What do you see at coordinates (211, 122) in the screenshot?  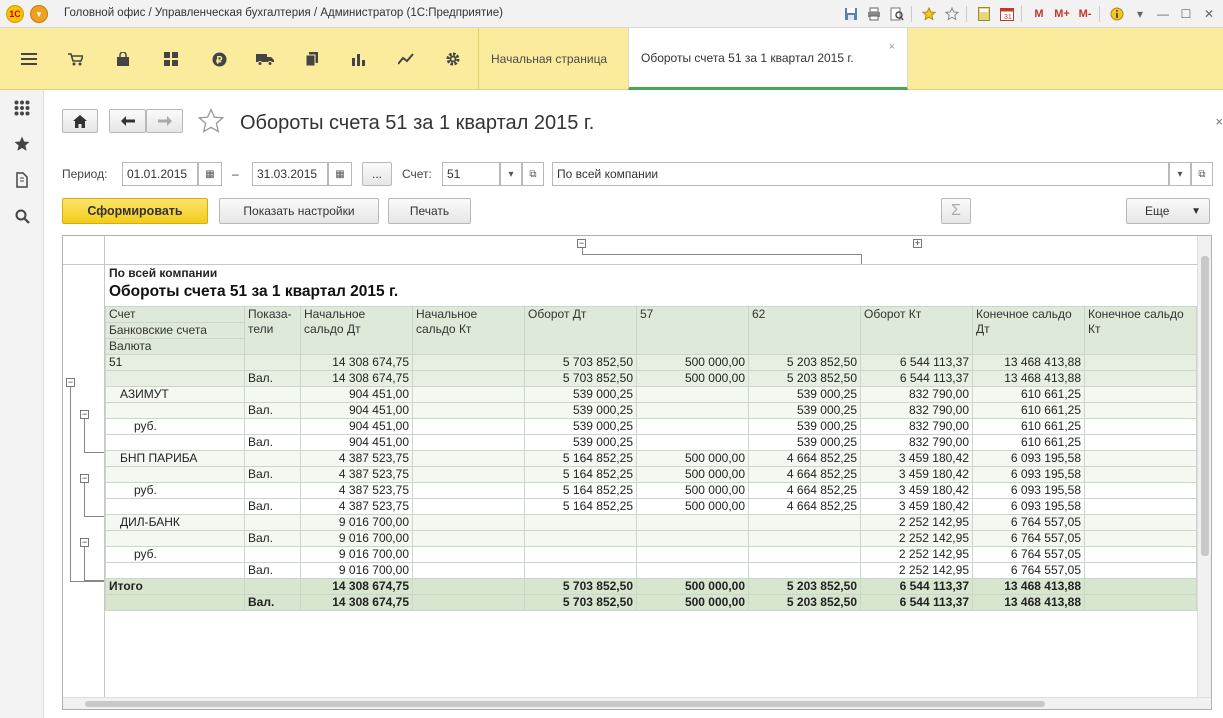 I see `favorite-star-icon` at bounding box center [211, 122].